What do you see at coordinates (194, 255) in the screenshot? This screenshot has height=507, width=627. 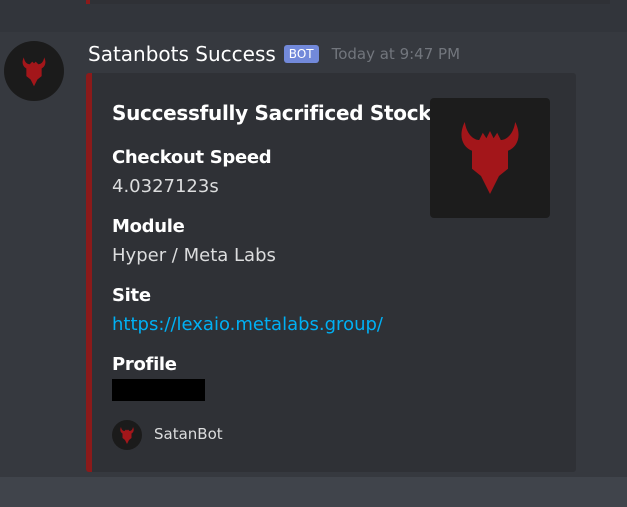 I see `field-value-module: Hyper / Meta Labs` at bounding box center [194, 255].